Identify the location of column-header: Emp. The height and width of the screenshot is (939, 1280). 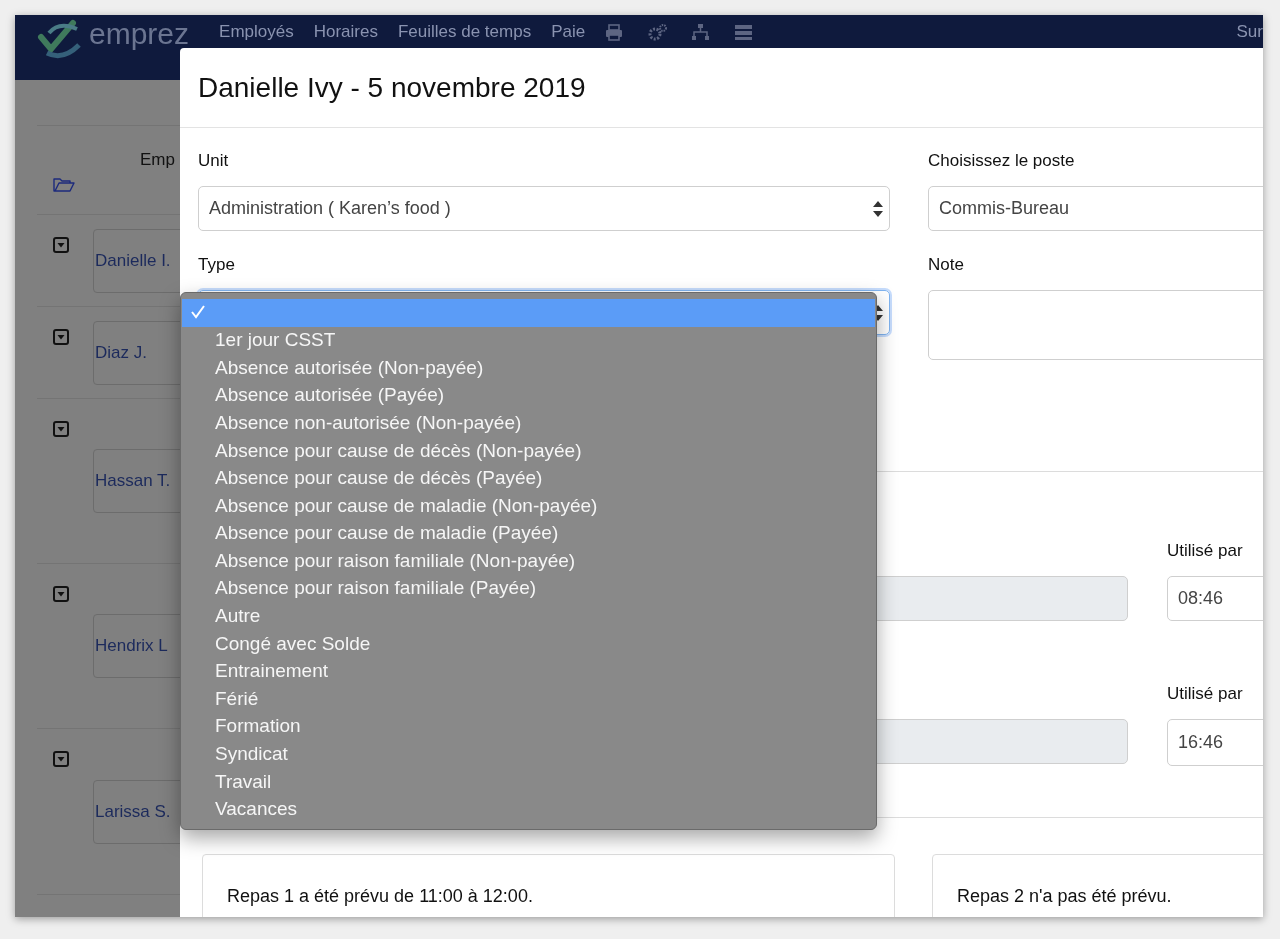
(157, 160).